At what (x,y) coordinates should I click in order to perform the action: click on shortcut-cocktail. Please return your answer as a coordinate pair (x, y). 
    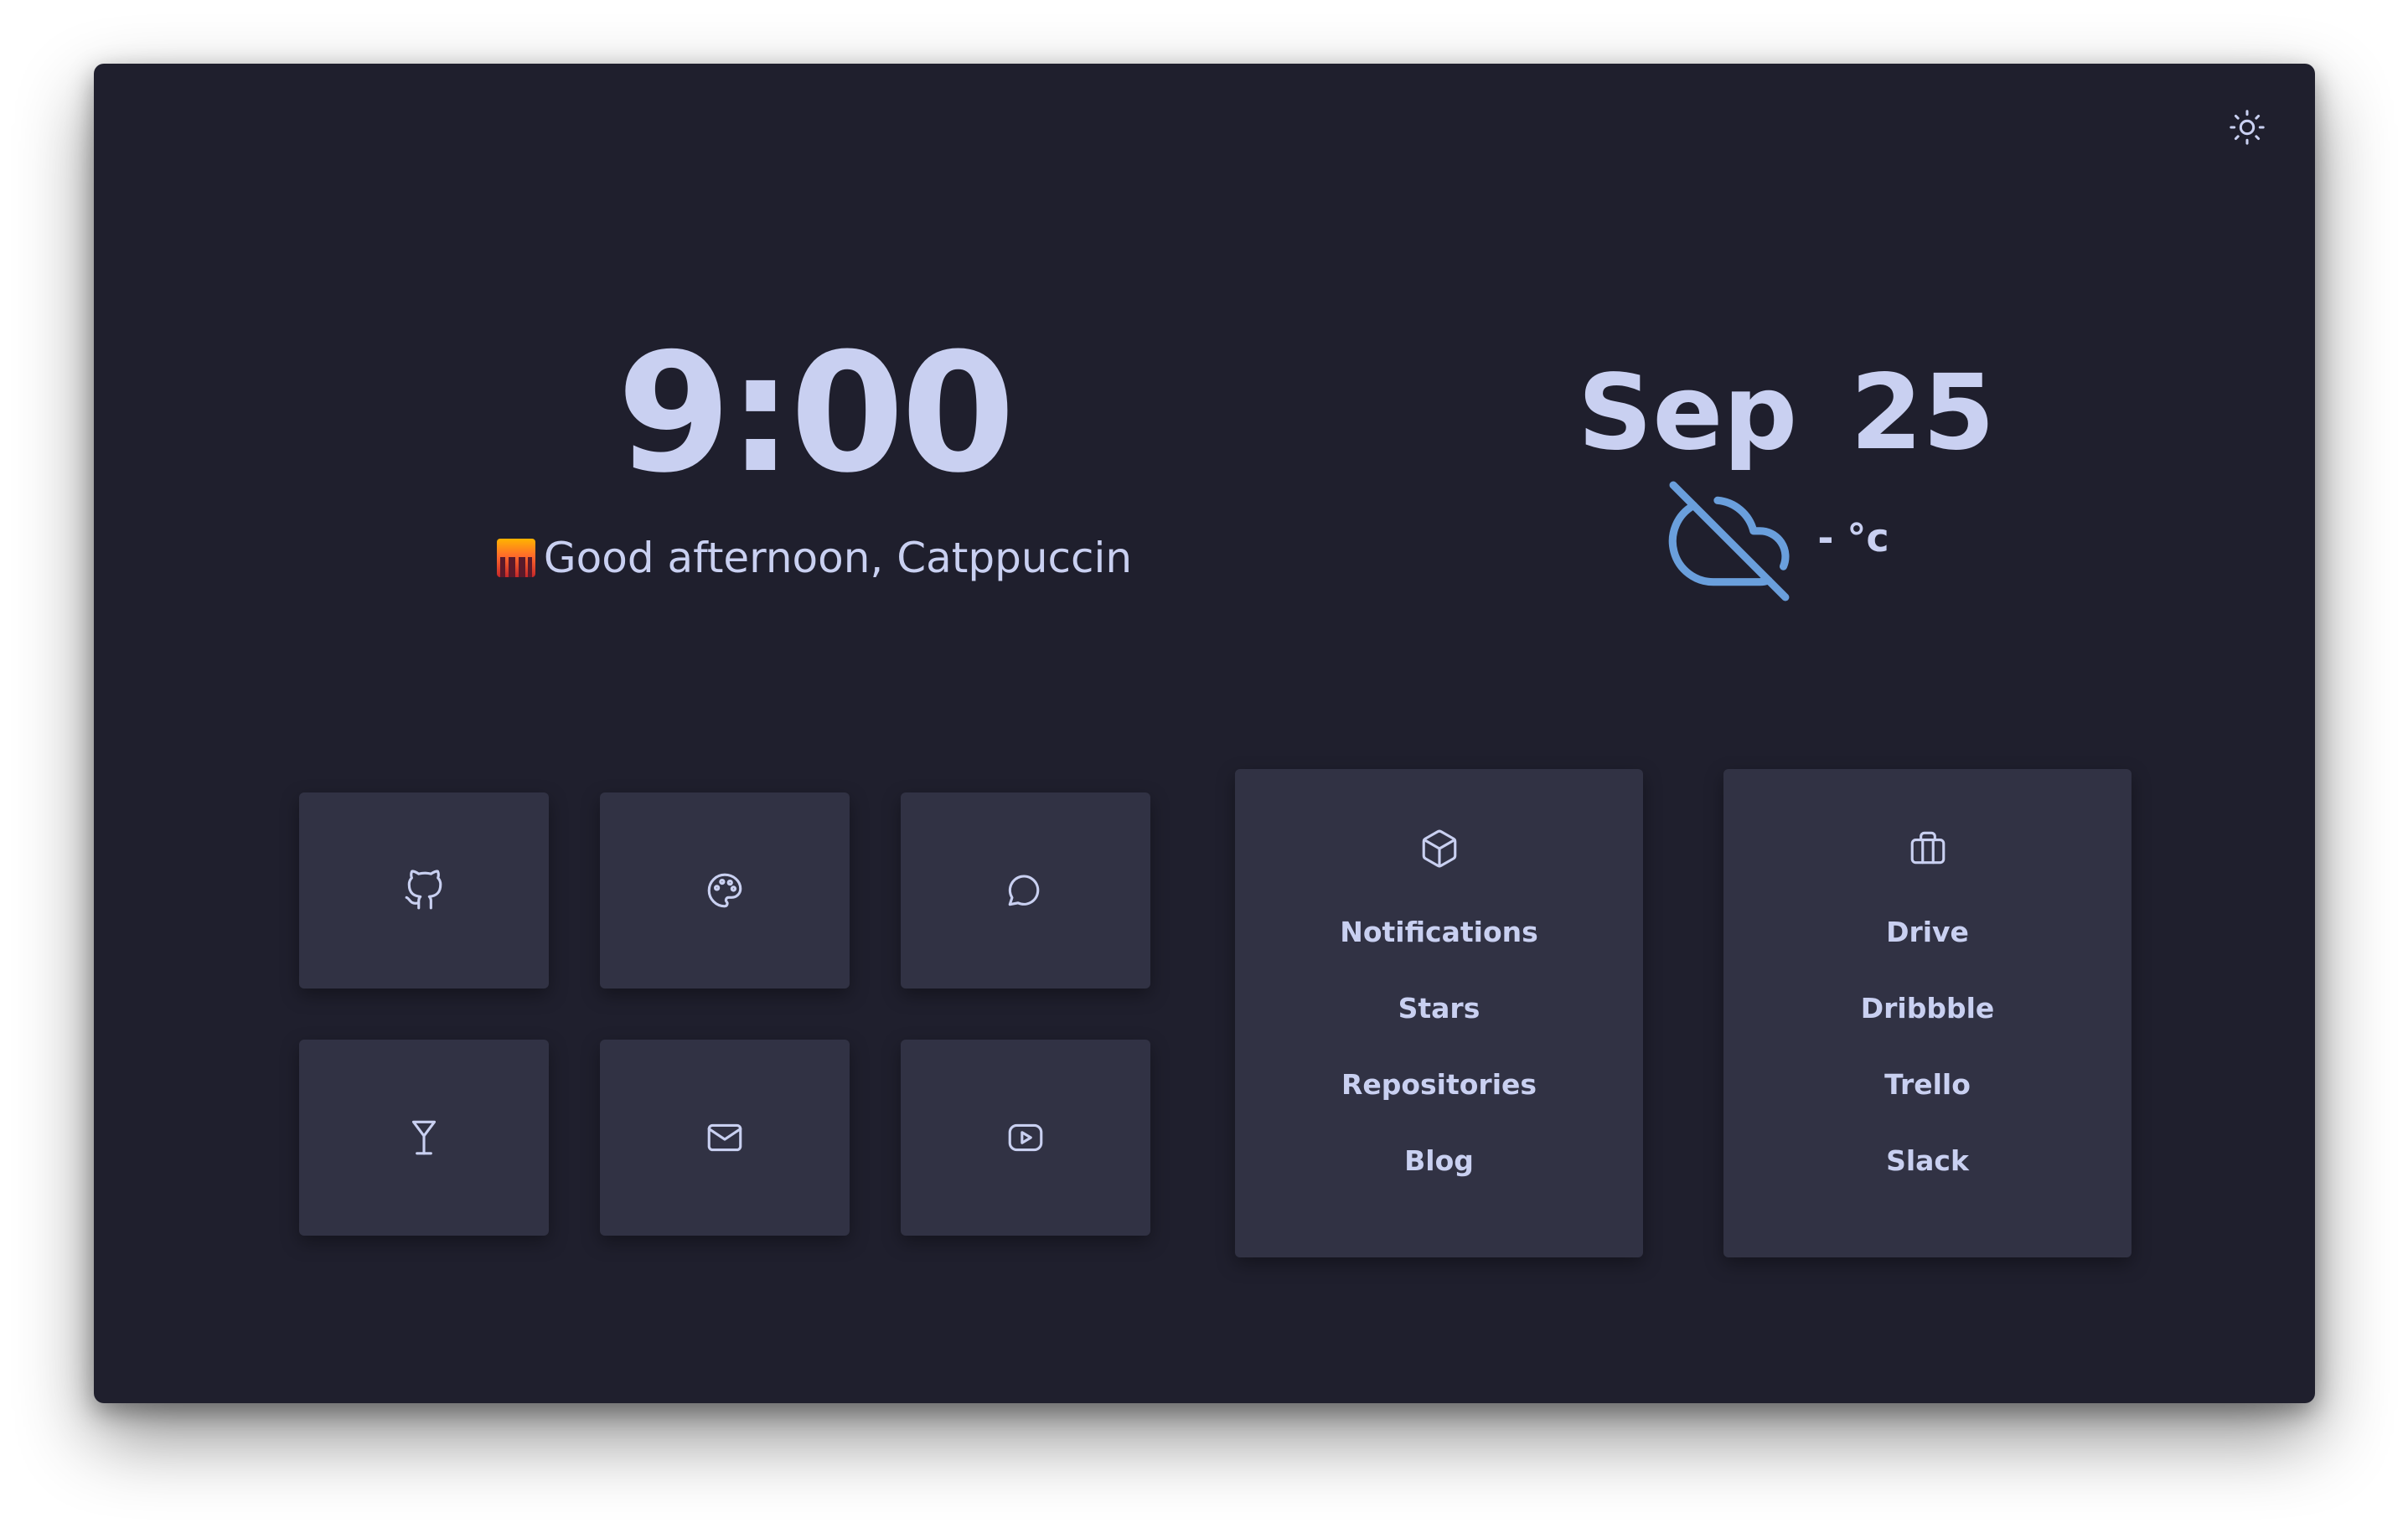
    Looking at the image, I should click on (424, 1138).